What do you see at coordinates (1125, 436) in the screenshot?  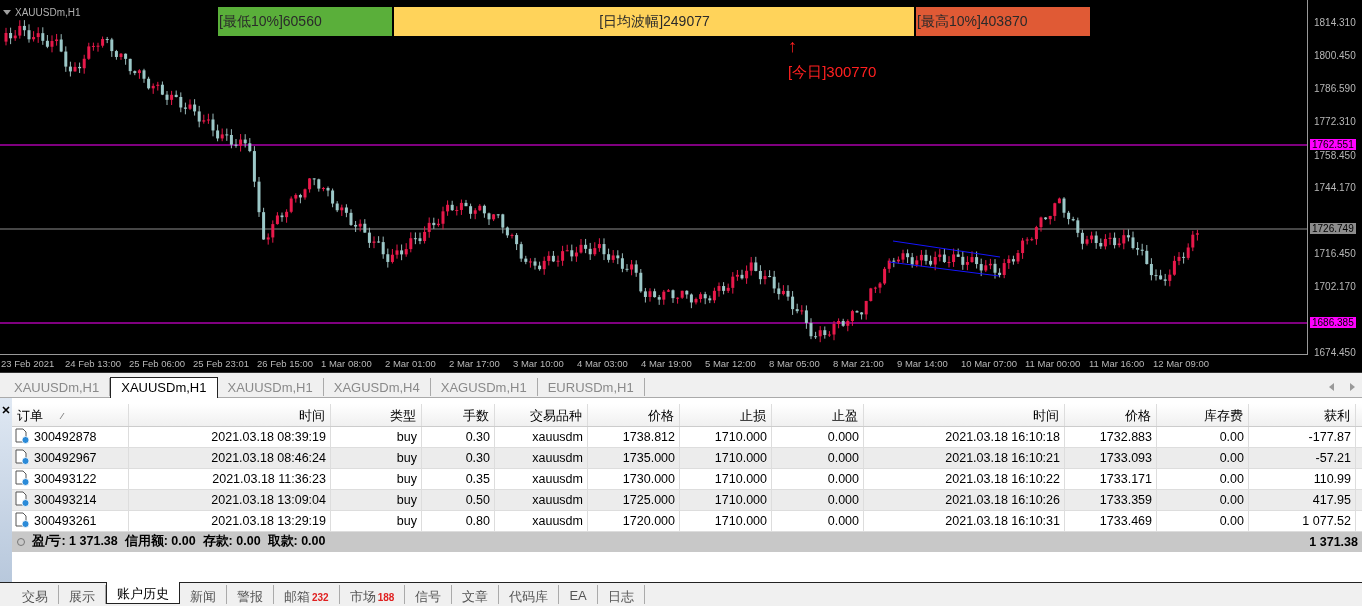 I see `table-cell: 1732.883` at bounding box center [1125, 436].